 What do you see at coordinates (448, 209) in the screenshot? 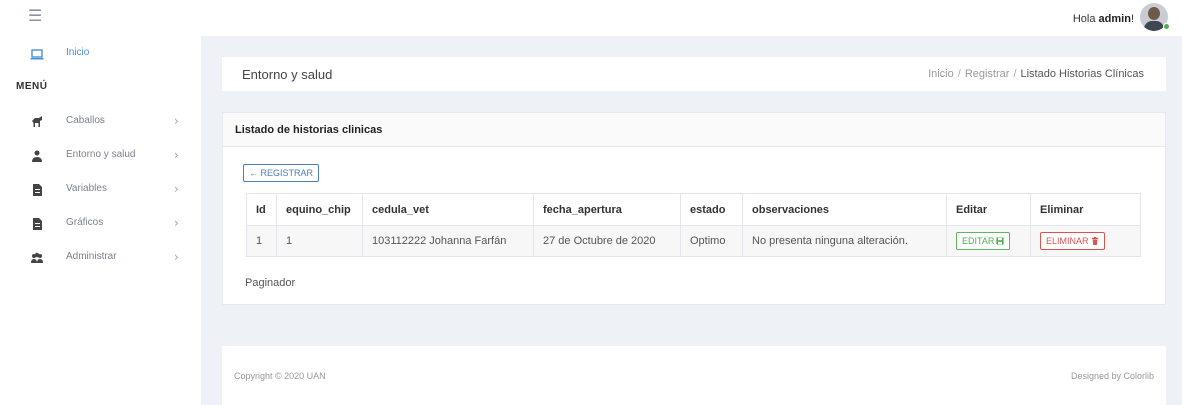
I see `column-header-cedula-vet: cedula_vet` at bounding box center [448, 209].